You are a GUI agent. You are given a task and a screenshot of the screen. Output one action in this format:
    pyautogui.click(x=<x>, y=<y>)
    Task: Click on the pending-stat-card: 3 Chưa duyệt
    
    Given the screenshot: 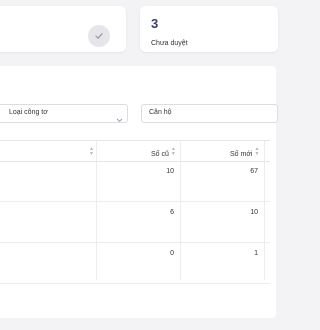 What is the action you would take?
    pyautogui.click(x=209, y=29)
    